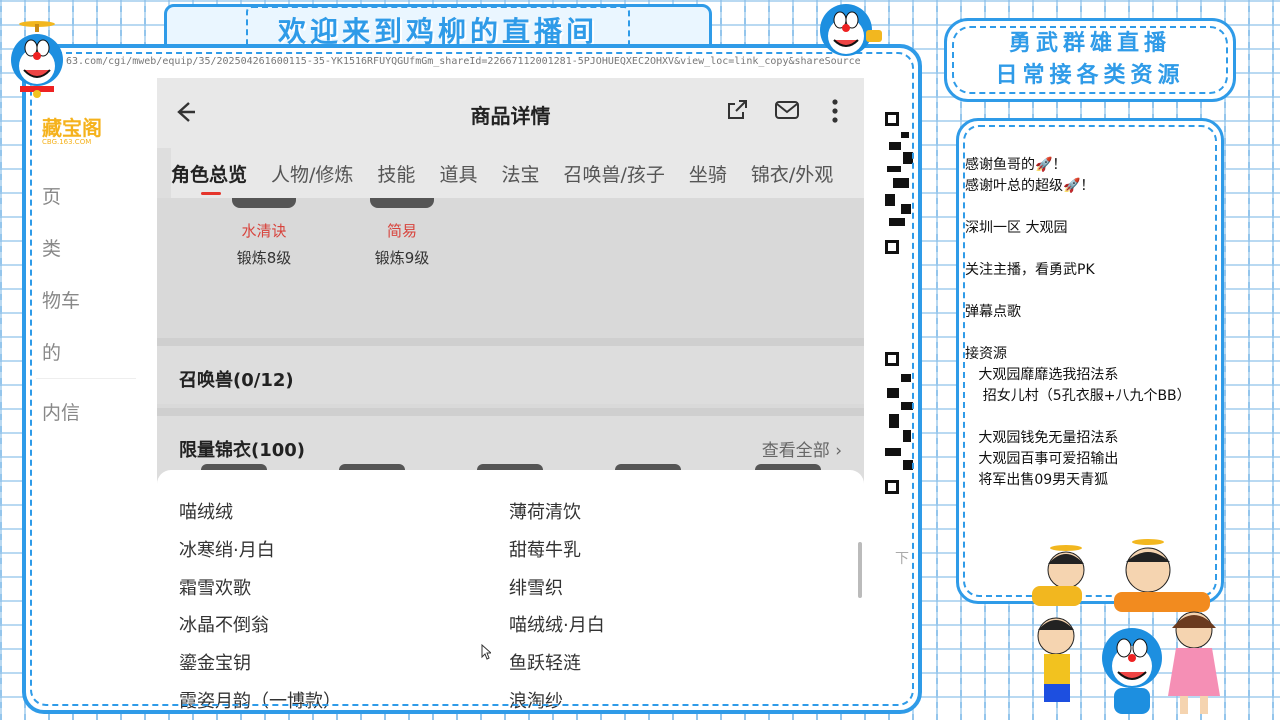 This screenshot has width=1280, height=720. What do you see at coordinates (260, 551) in the screenshot?
I see `list-item: 冰寒绡·月白` at bounding box center [260, 551].